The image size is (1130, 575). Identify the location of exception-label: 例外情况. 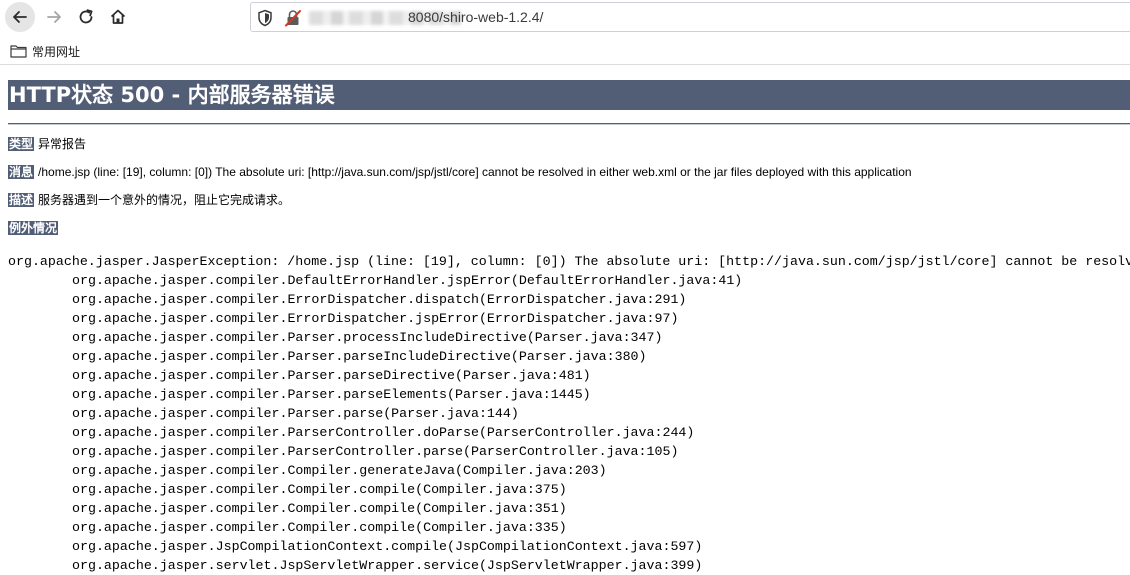
(33, 228).